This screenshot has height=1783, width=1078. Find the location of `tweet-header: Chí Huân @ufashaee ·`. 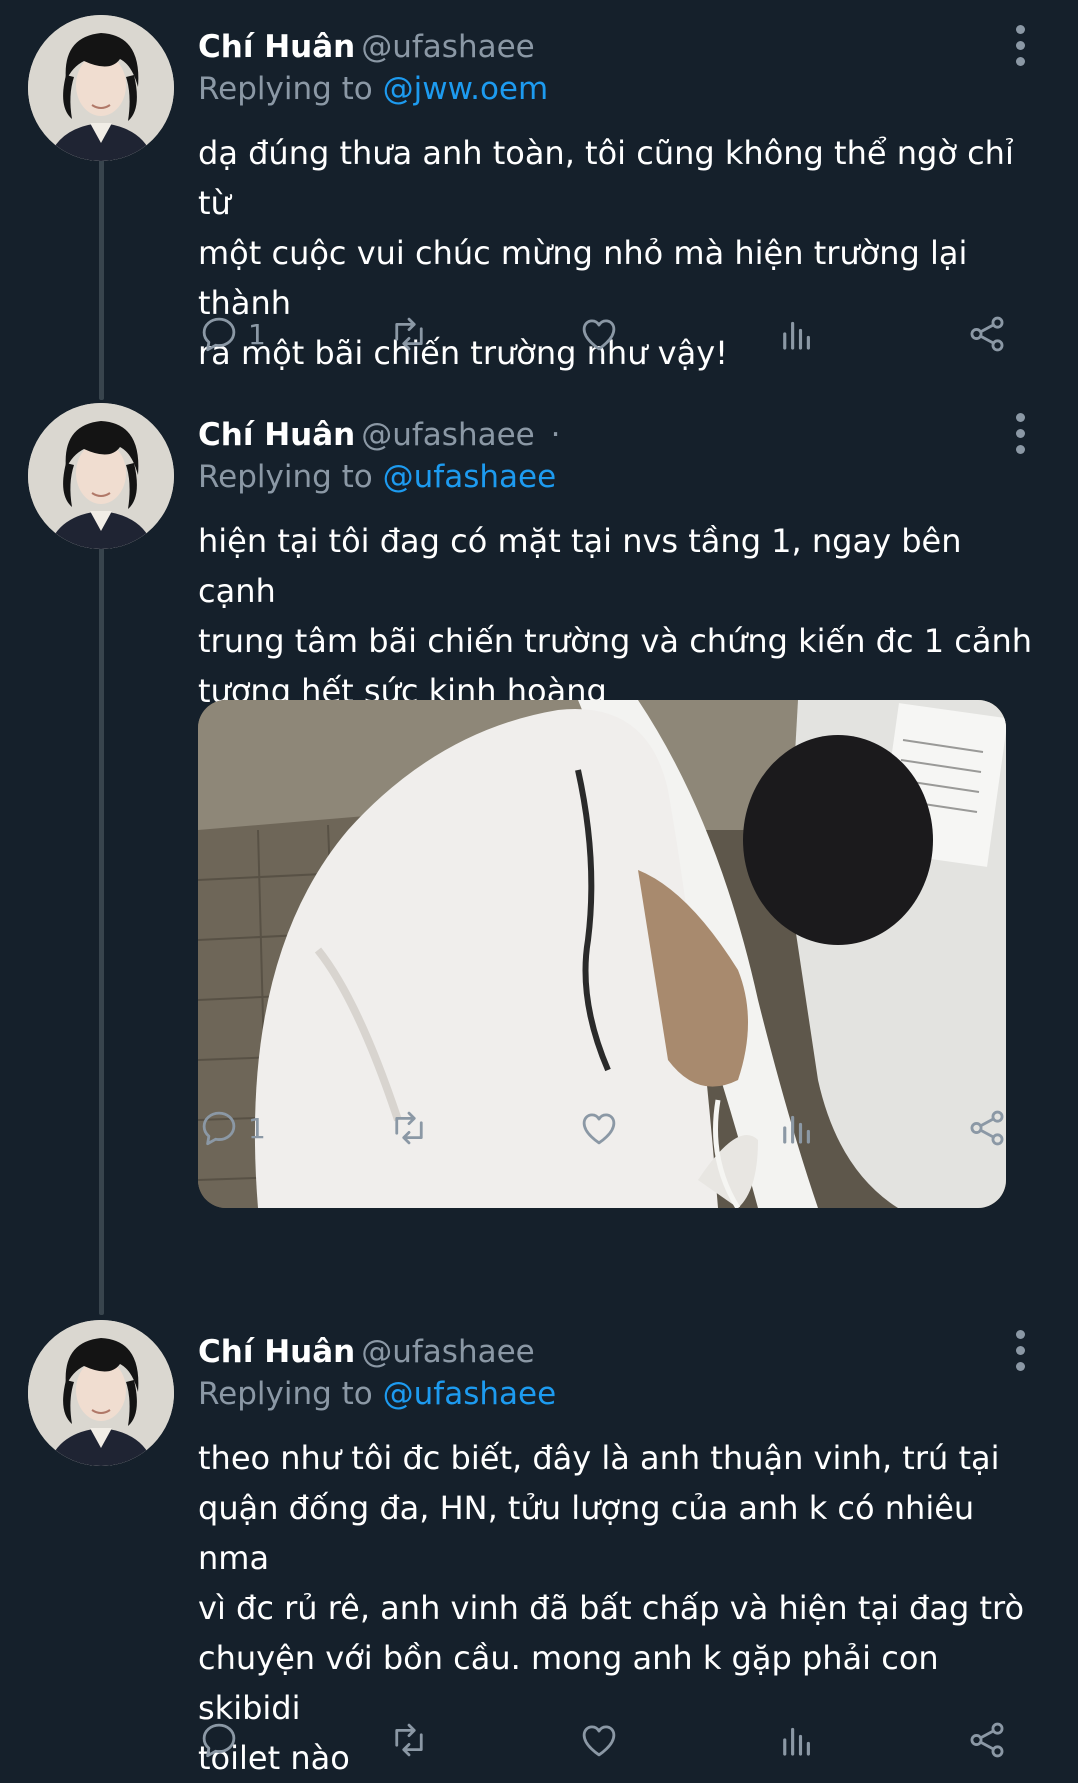

tweet-header: Chí Huân @ufashaee · is located at coordinates (379, 435).